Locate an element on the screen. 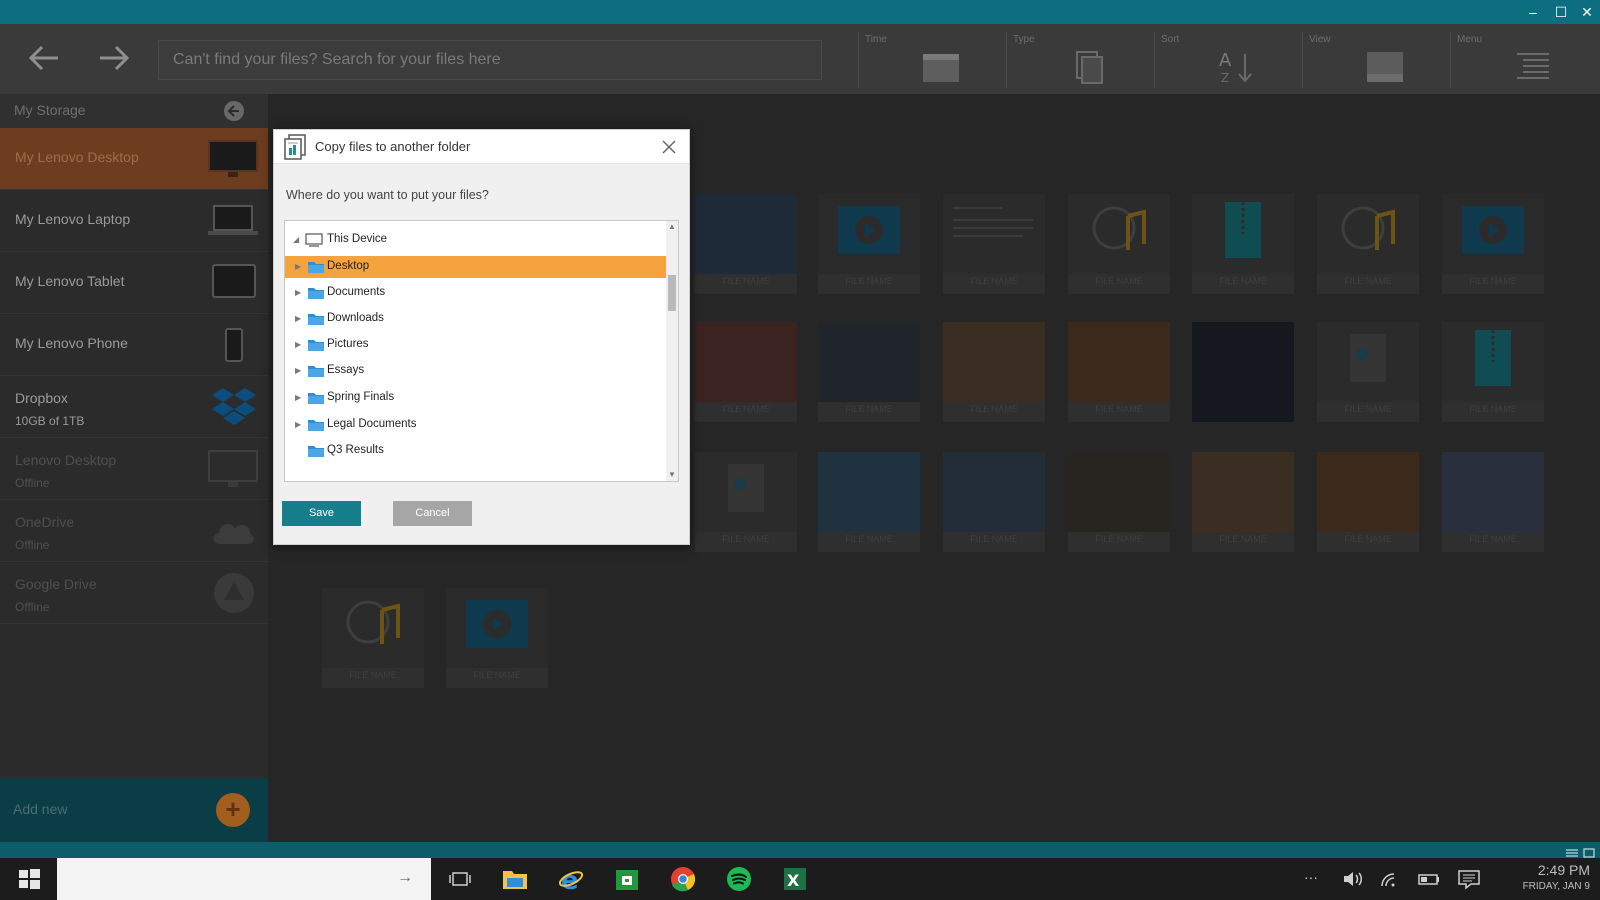 The image size is (1600, 900). sort-button: Sort AZ is located at coordinates (1228, 60).